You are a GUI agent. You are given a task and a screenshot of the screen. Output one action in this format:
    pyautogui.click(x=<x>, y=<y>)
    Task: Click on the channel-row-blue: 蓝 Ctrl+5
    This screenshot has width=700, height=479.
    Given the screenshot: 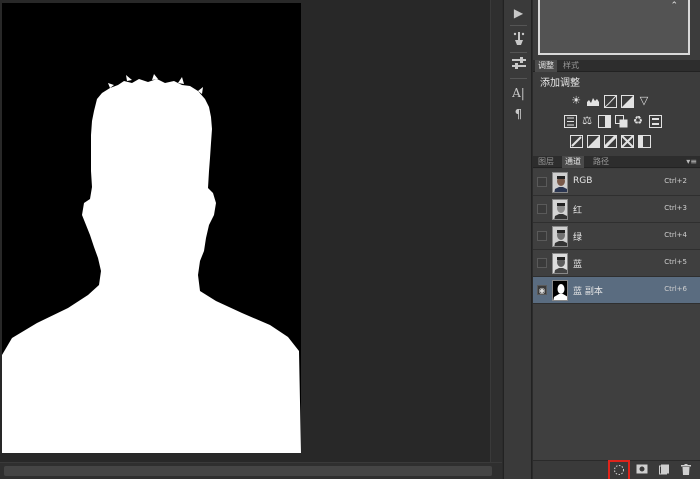 What is the action you would take?
    pyautogui.click(x=616, y=263)
    